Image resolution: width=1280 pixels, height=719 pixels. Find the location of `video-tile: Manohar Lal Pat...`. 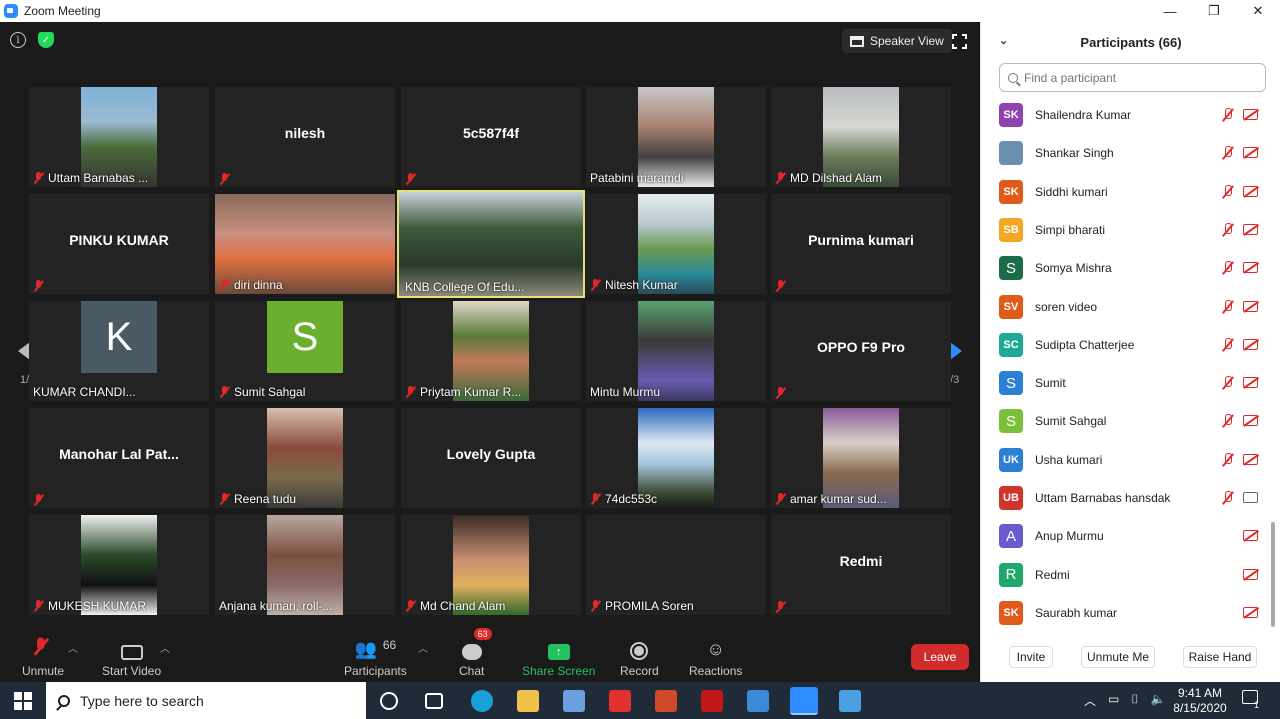

video-tile: Manohar Lal Pat... is located at coordinates (119, 458).